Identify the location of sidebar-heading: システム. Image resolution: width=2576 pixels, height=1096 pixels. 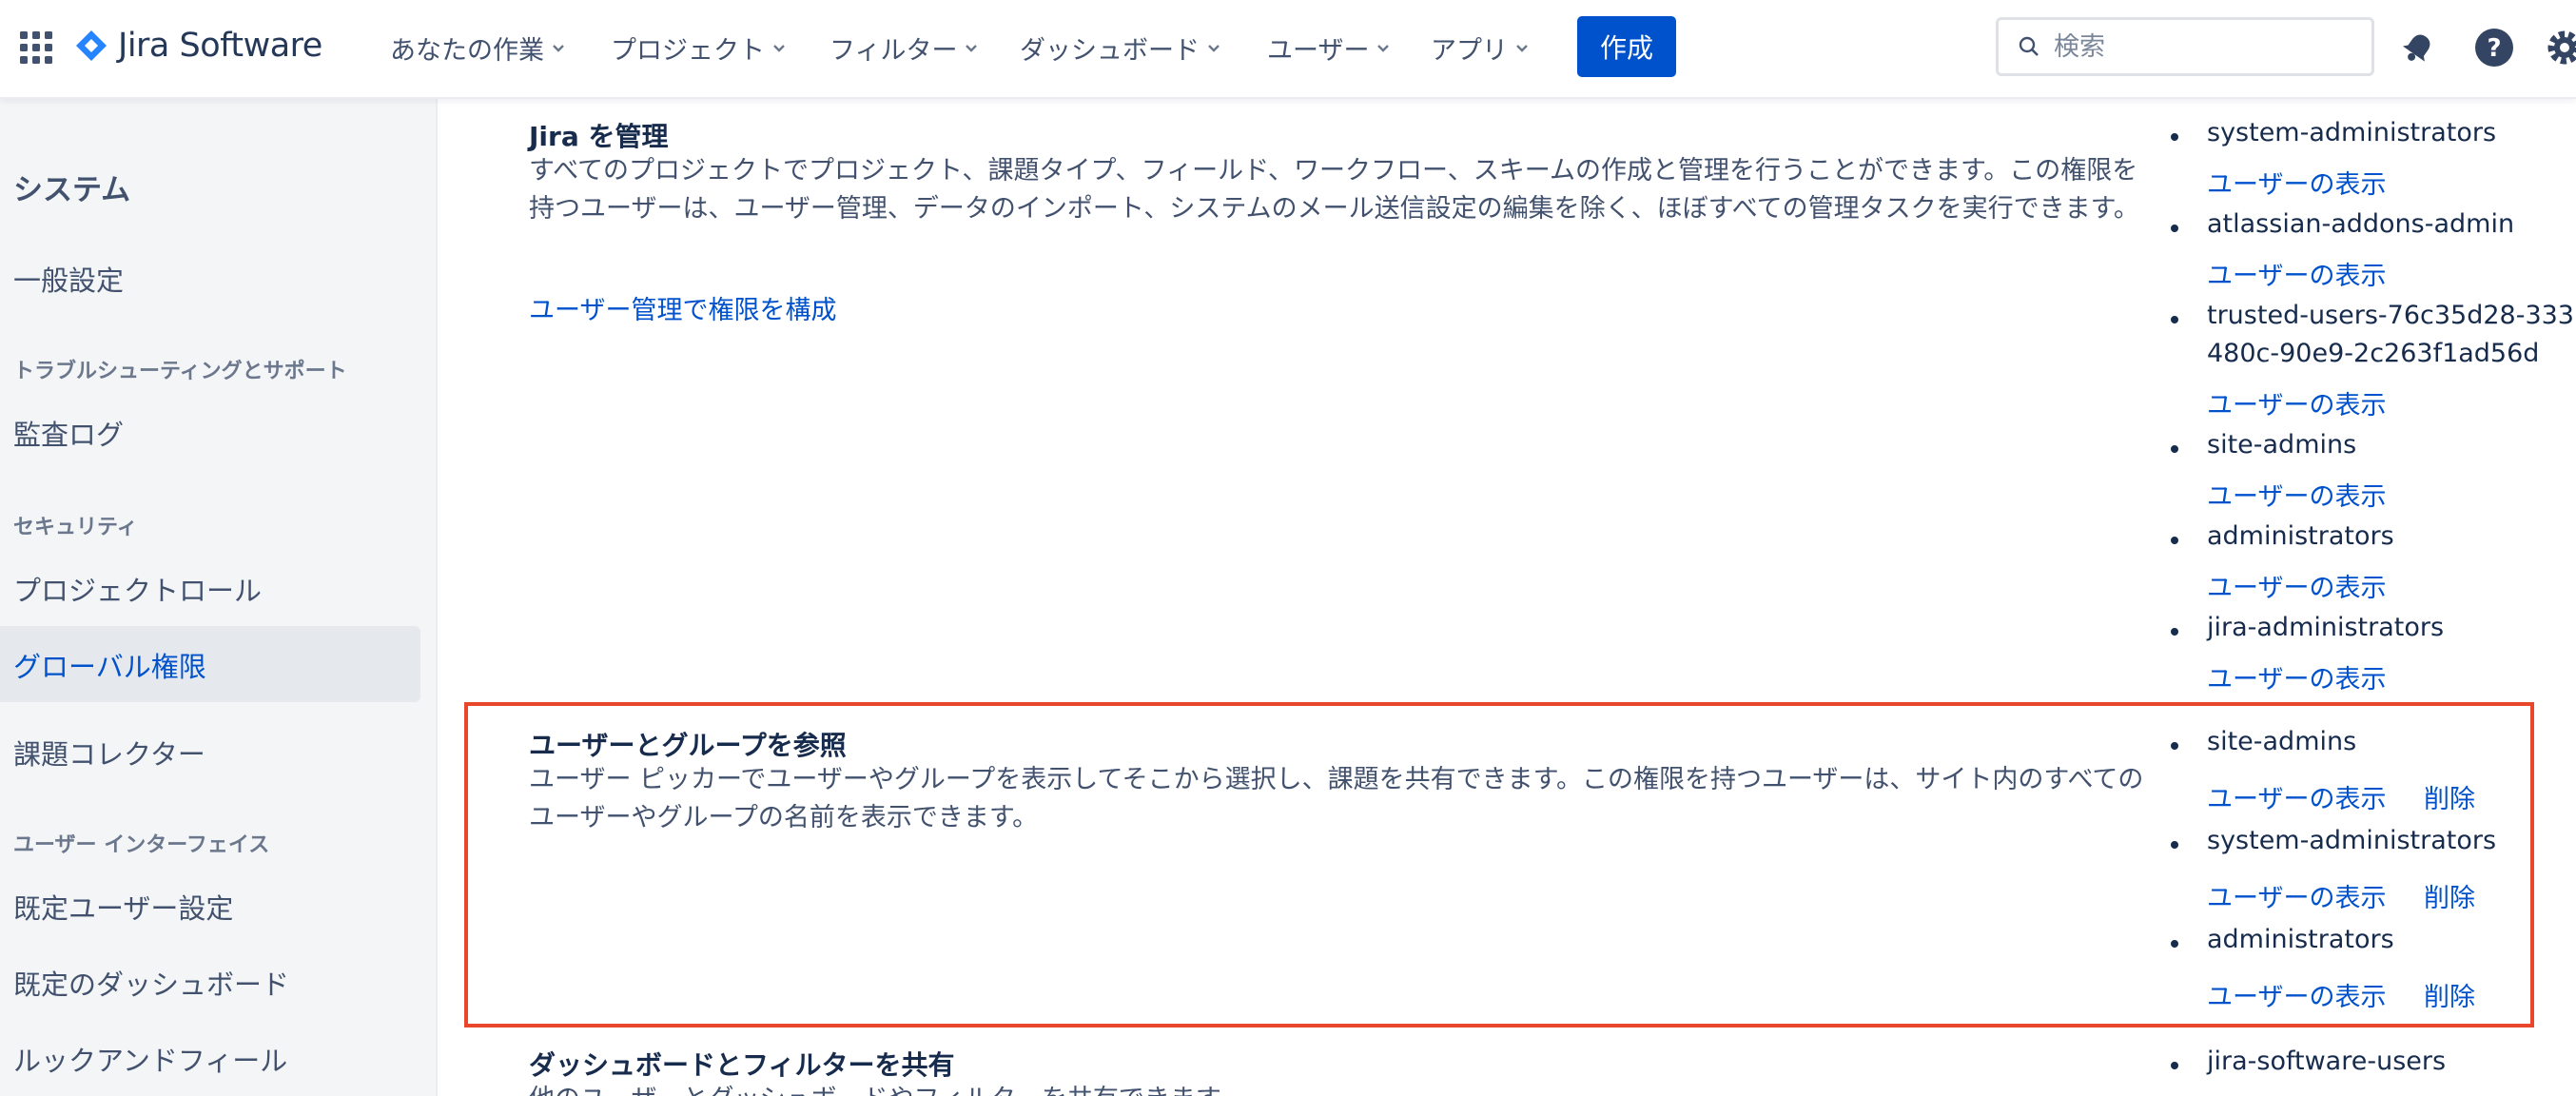
(72, 190).